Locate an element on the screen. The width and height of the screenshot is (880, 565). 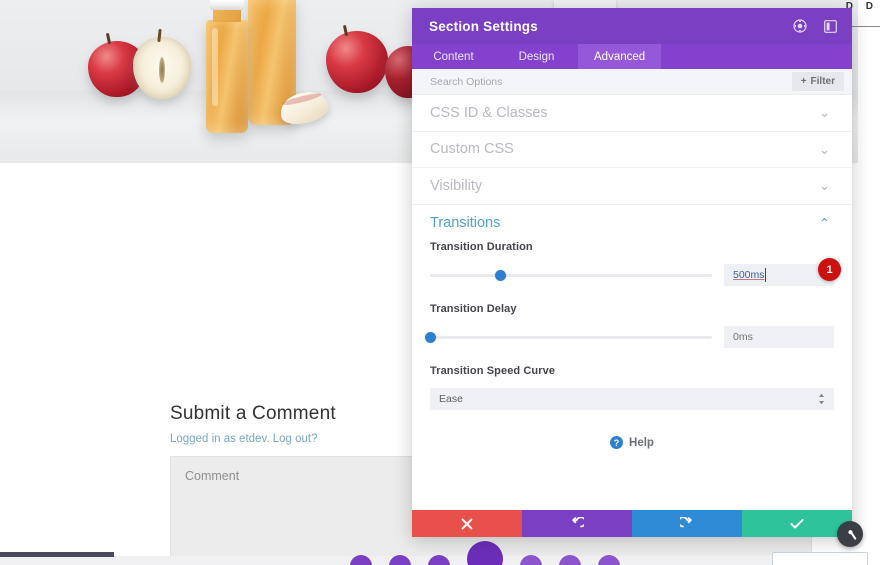
accordion-label: Visibility is located at coordinates (456, 185).